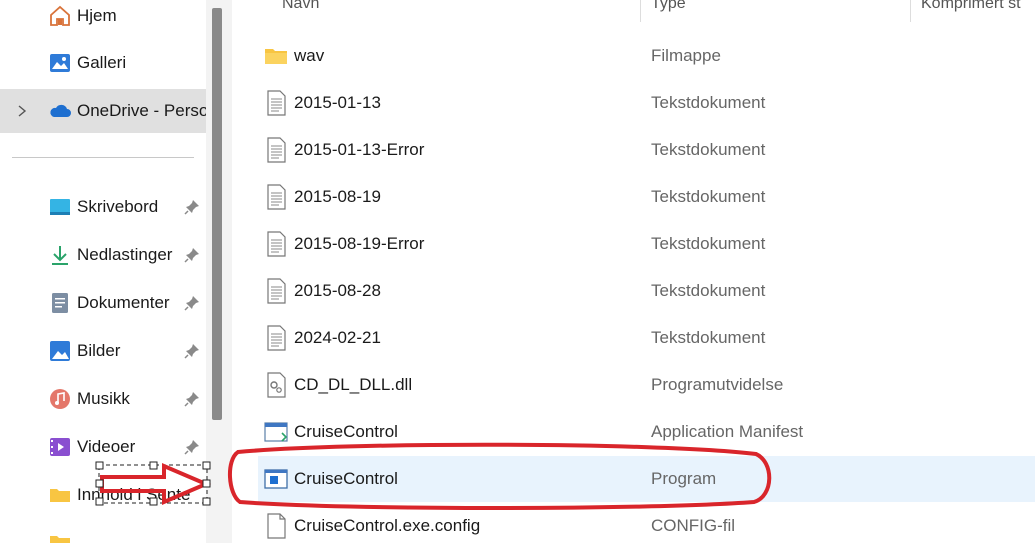  Describe the element at coordinates (123, 302) in the screenshot. I see `sidebar-item-label: Dokumenter` at that location.